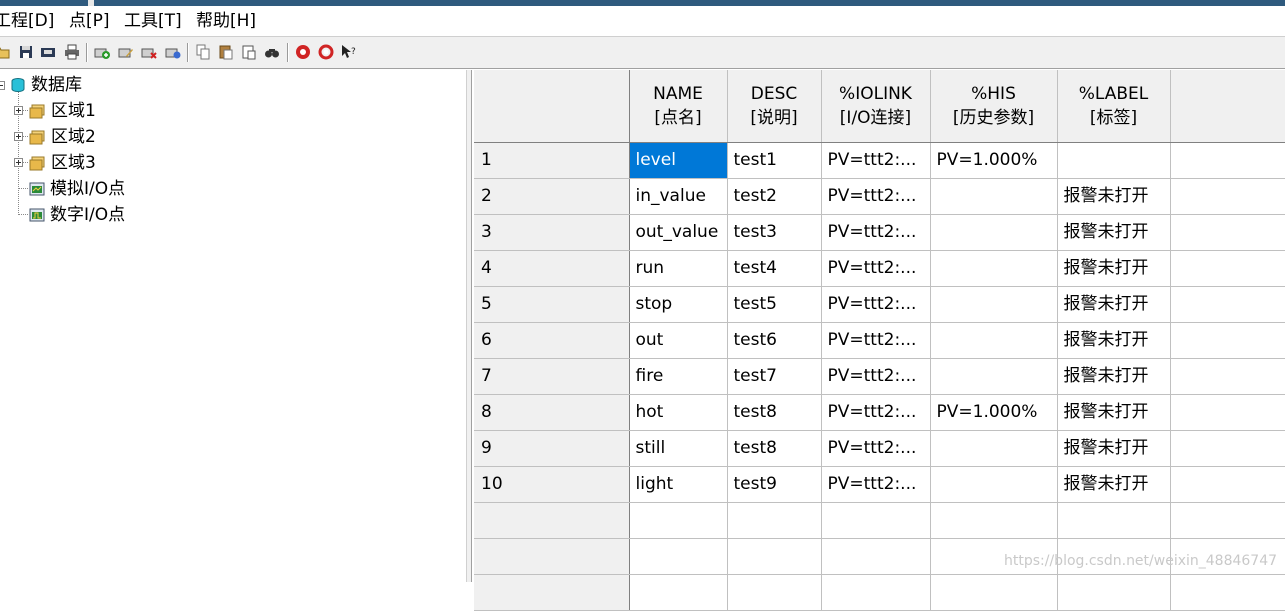 The height and width of the screenshot is (611, 1285). Describe the element at coordinates (678, 448) in the screenshot. I see `cell-name: still` at that location.